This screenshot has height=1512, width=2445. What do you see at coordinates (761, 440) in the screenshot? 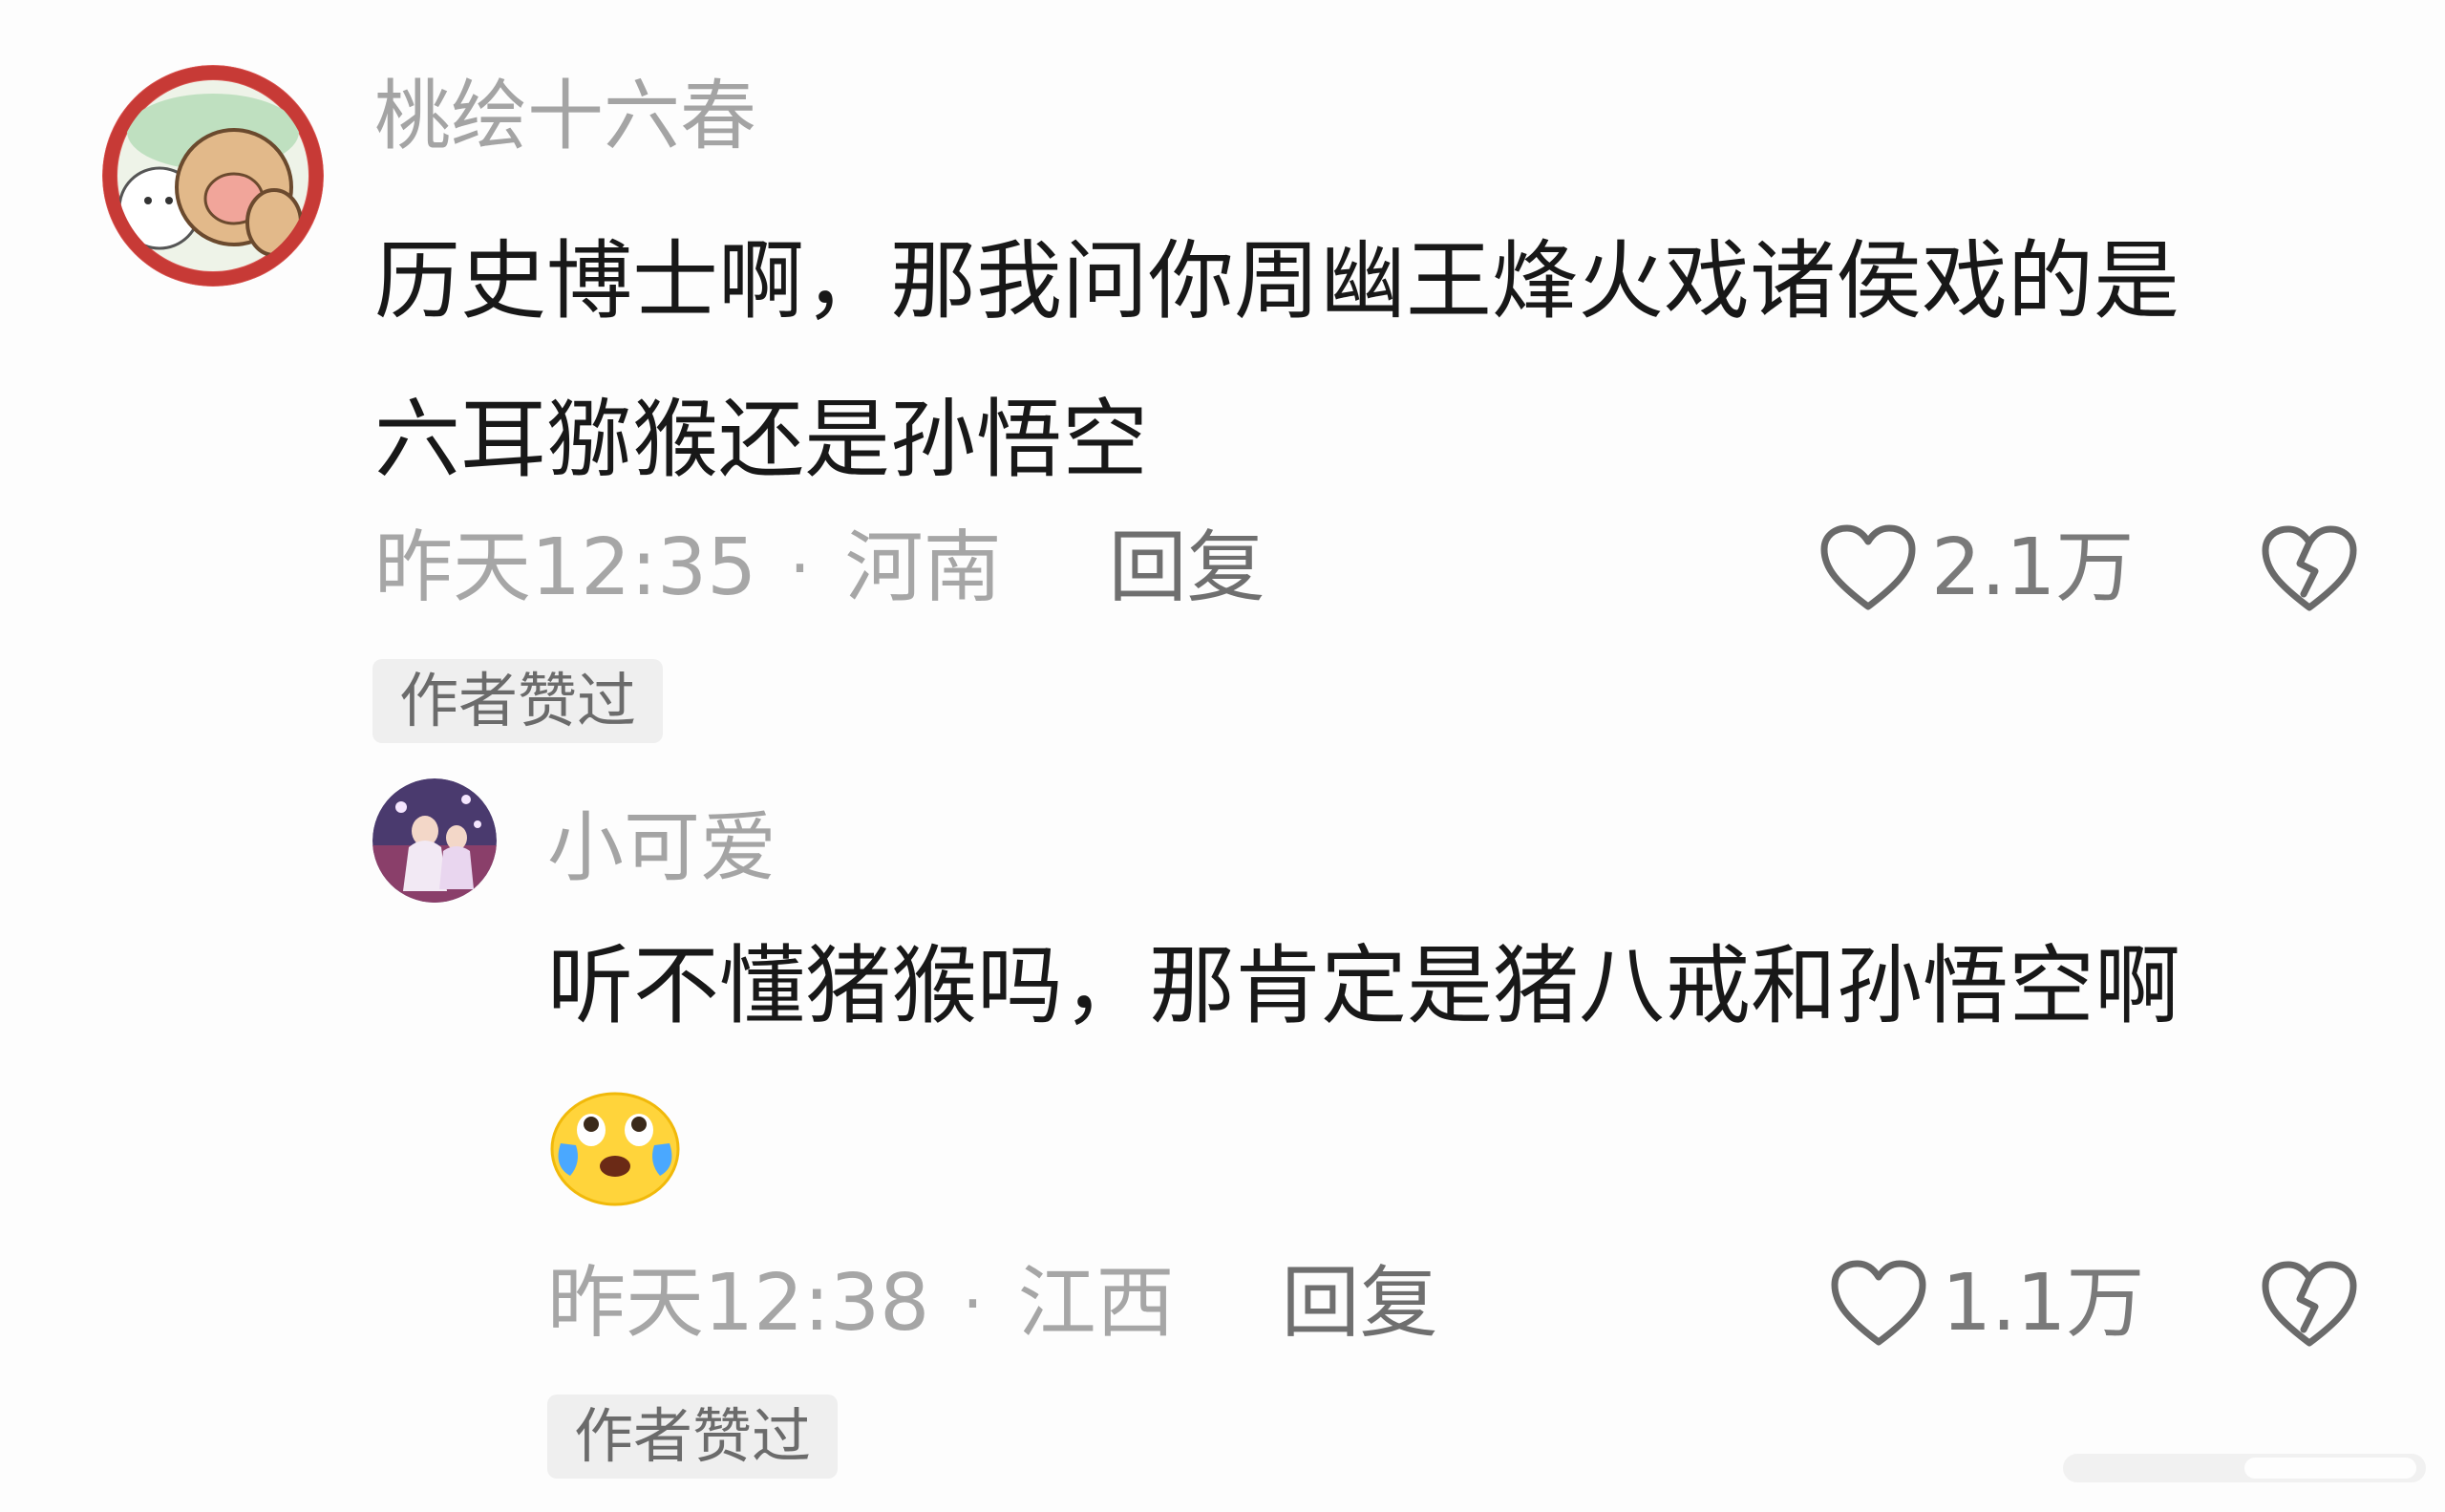
I see `comment-text-line: 六耳猕猴还是孙悟空` at bounding box center [761, 440].